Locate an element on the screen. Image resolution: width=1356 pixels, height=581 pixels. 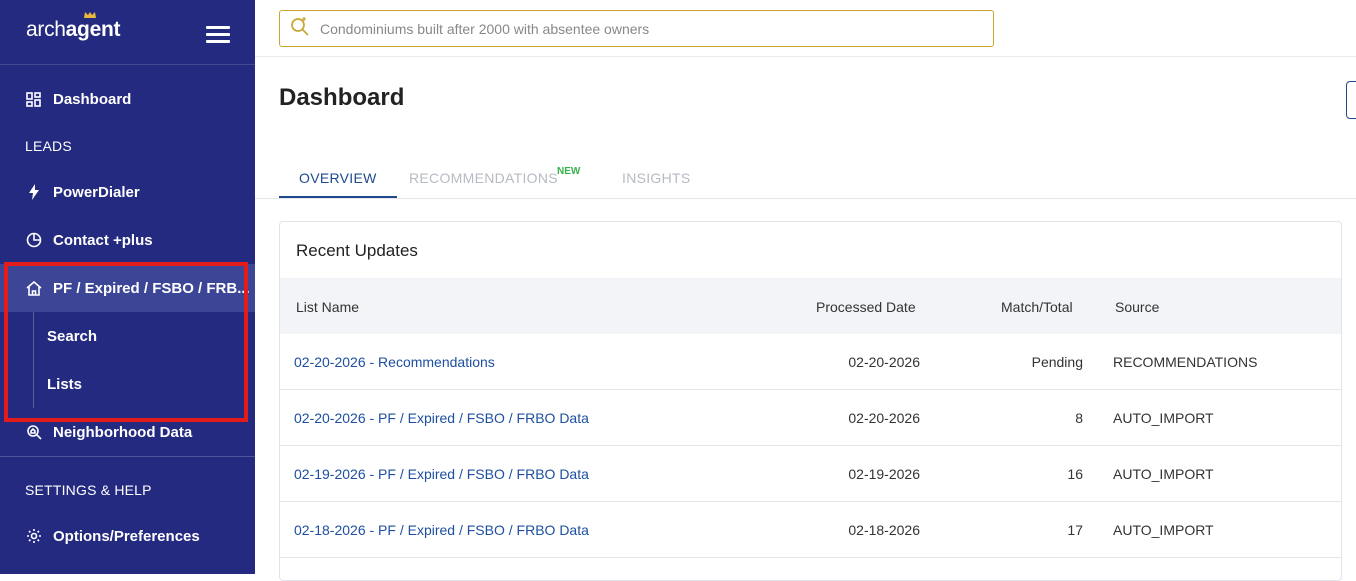
sidebar-item-options-preferences: Options/Preferences is located at coordinates (127, 536).